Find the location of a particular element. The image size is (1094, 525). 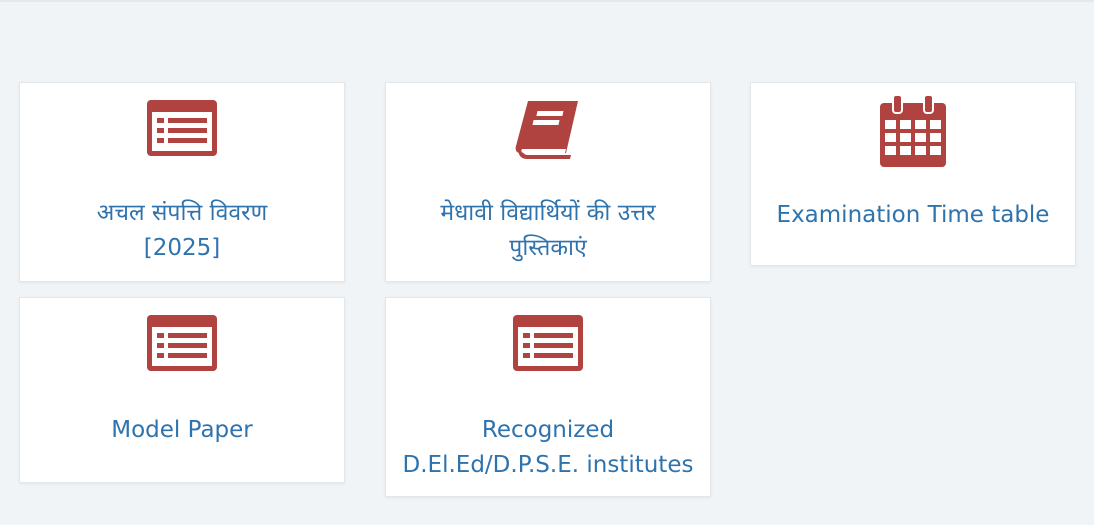

card-label: Model Paper is located at coordinates (182, 430).